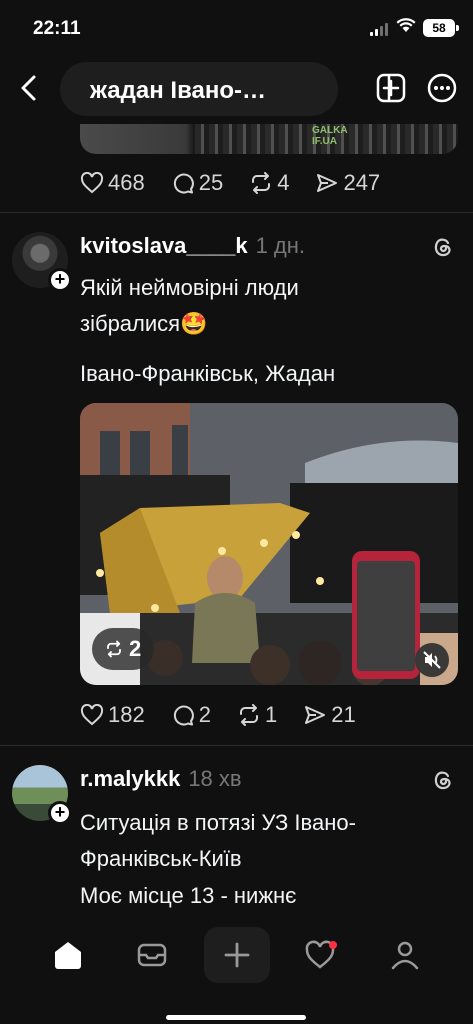 The image size is (473, 1024). What do you see at coordinates (330, 136) in the screenshot?
I see `image-sign-text: GALKA IF.UA` at bounding box center [330, 136].